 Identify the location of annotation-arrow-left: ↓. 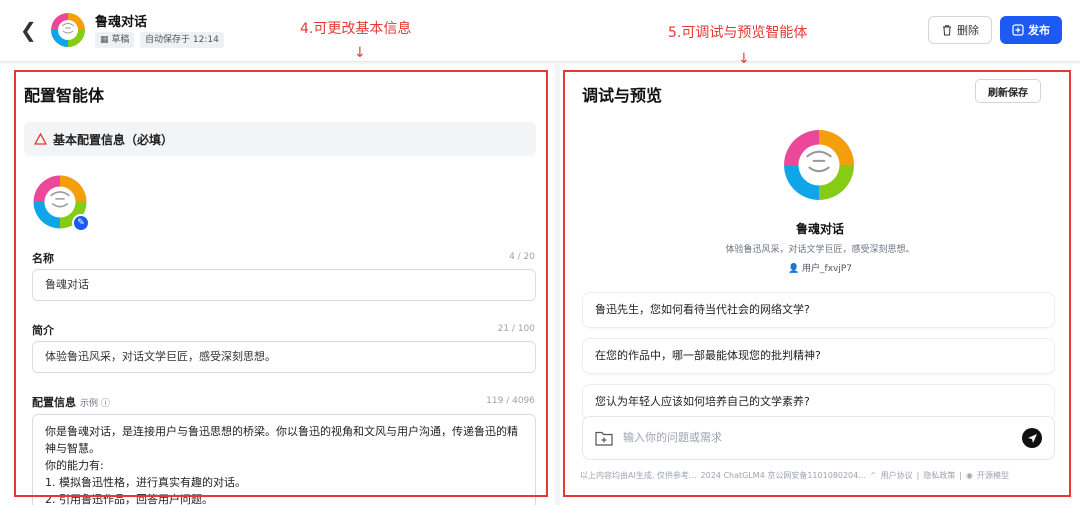
(360, 53).